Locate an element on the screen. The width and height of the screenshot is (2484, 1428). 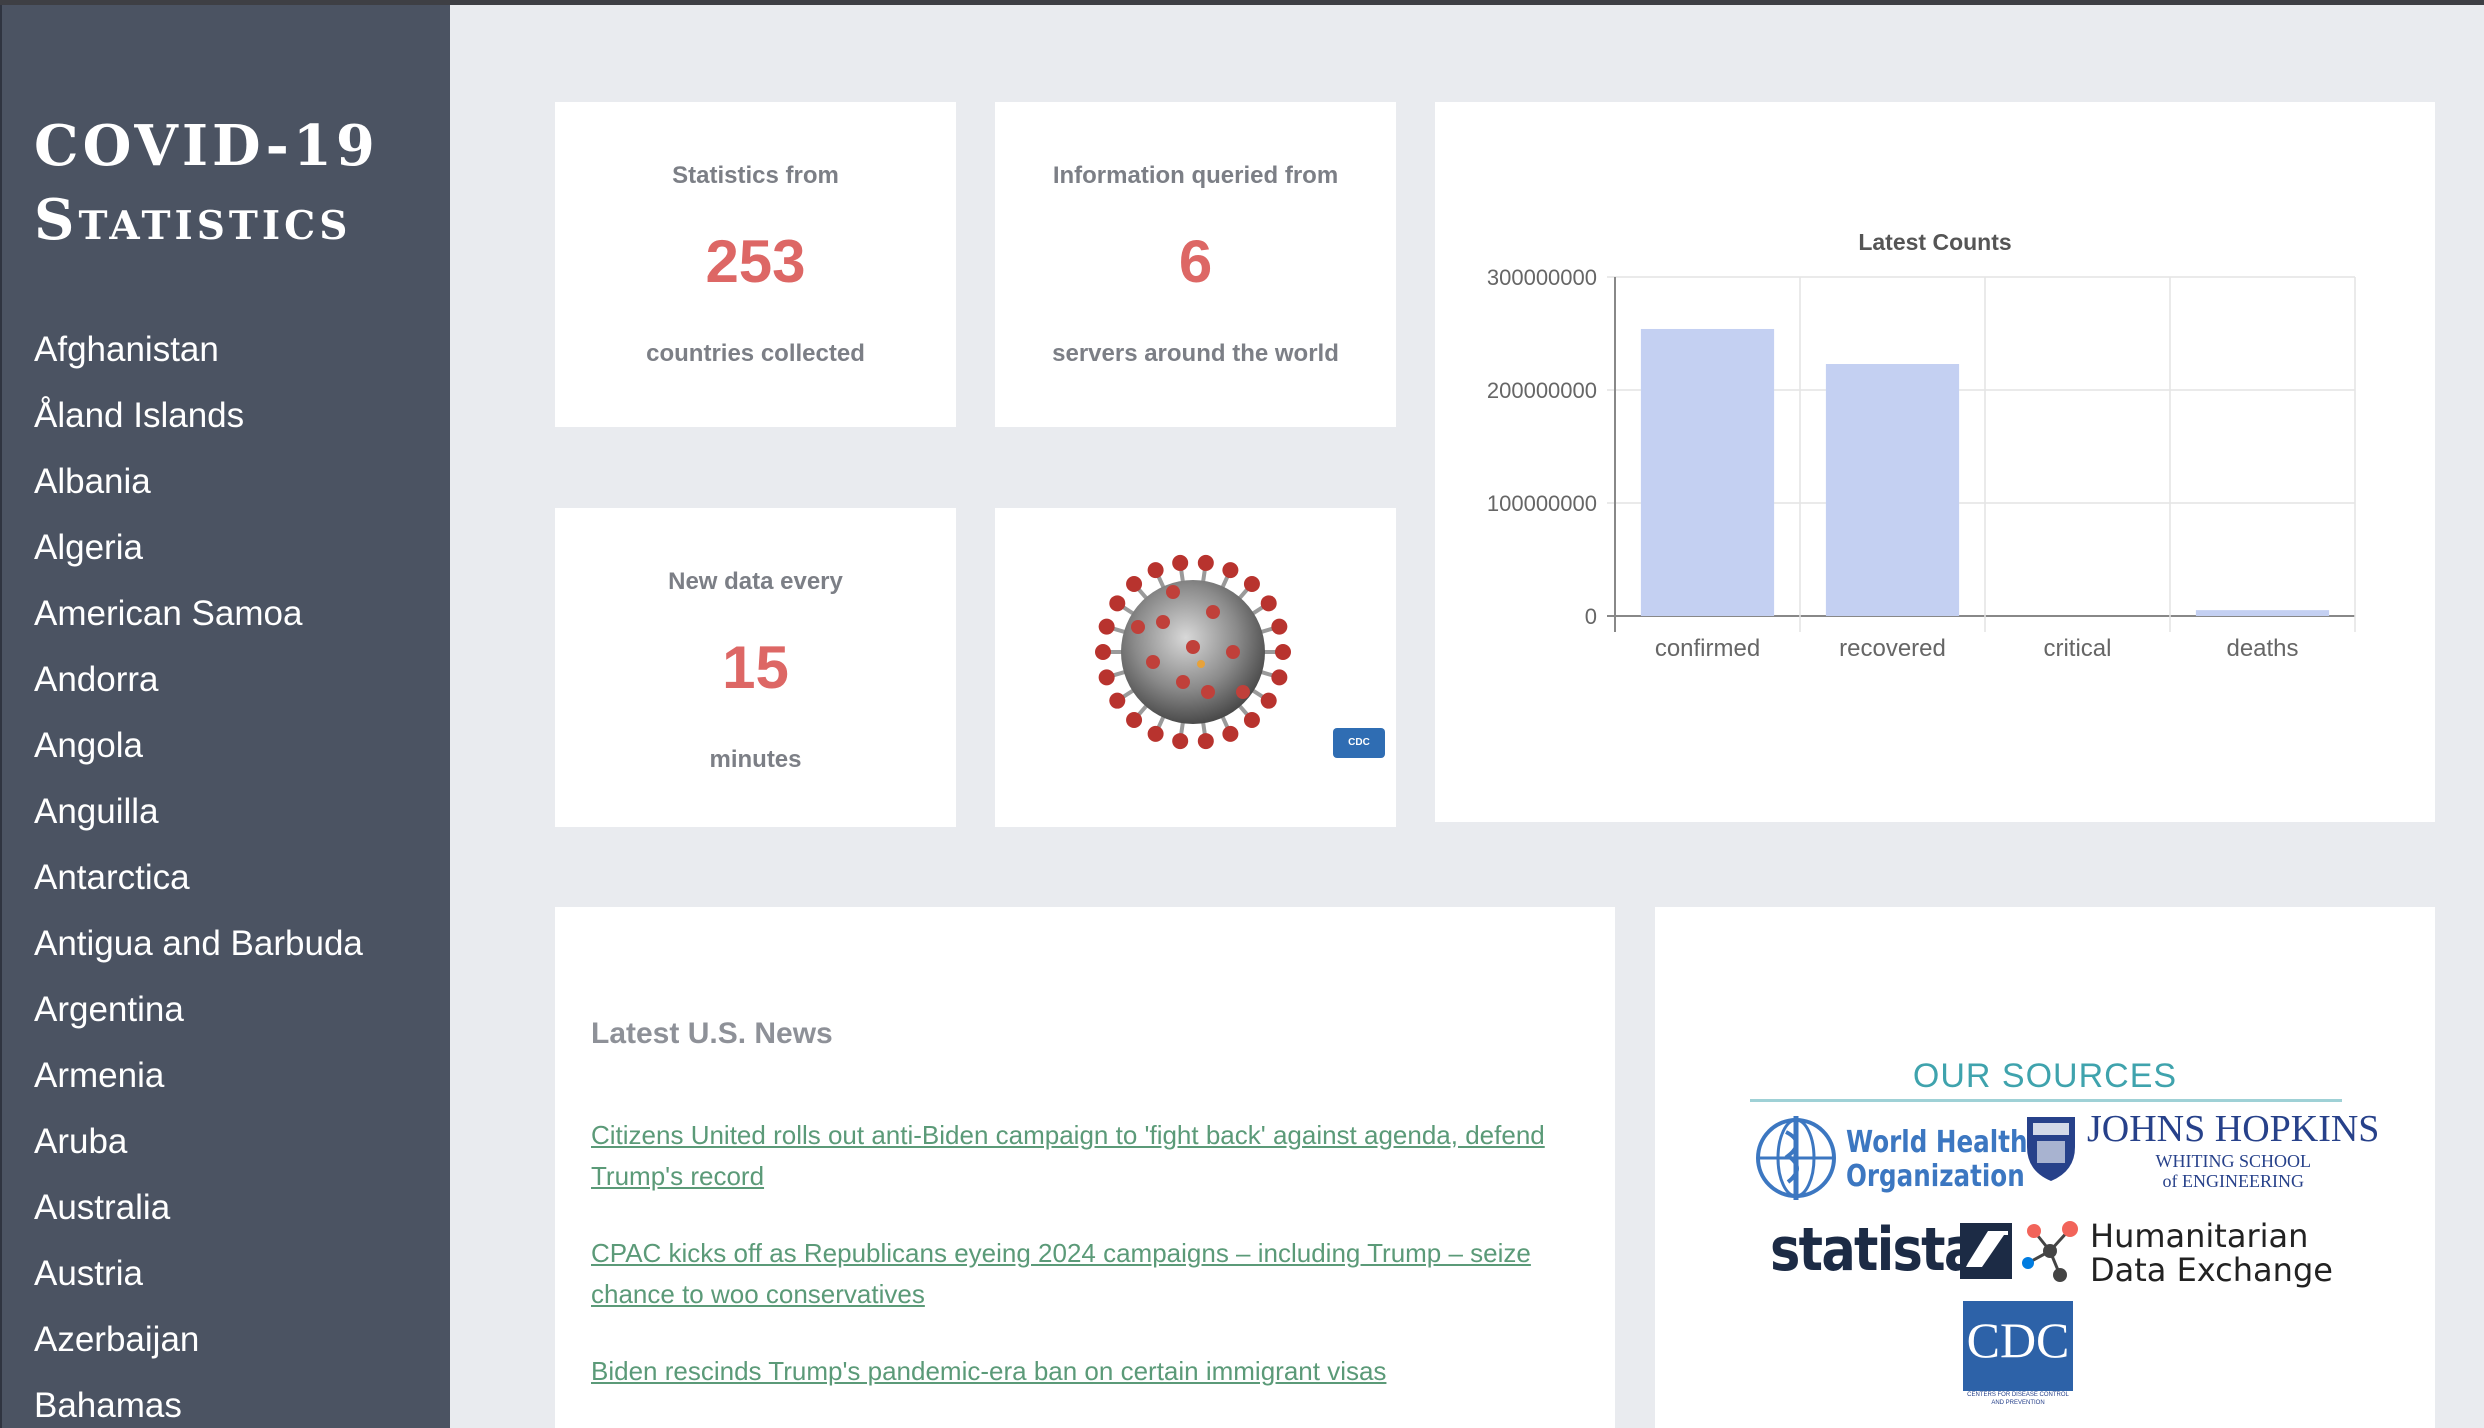
app-title-line1: COVID-19 is located at coordinates (206, 146).